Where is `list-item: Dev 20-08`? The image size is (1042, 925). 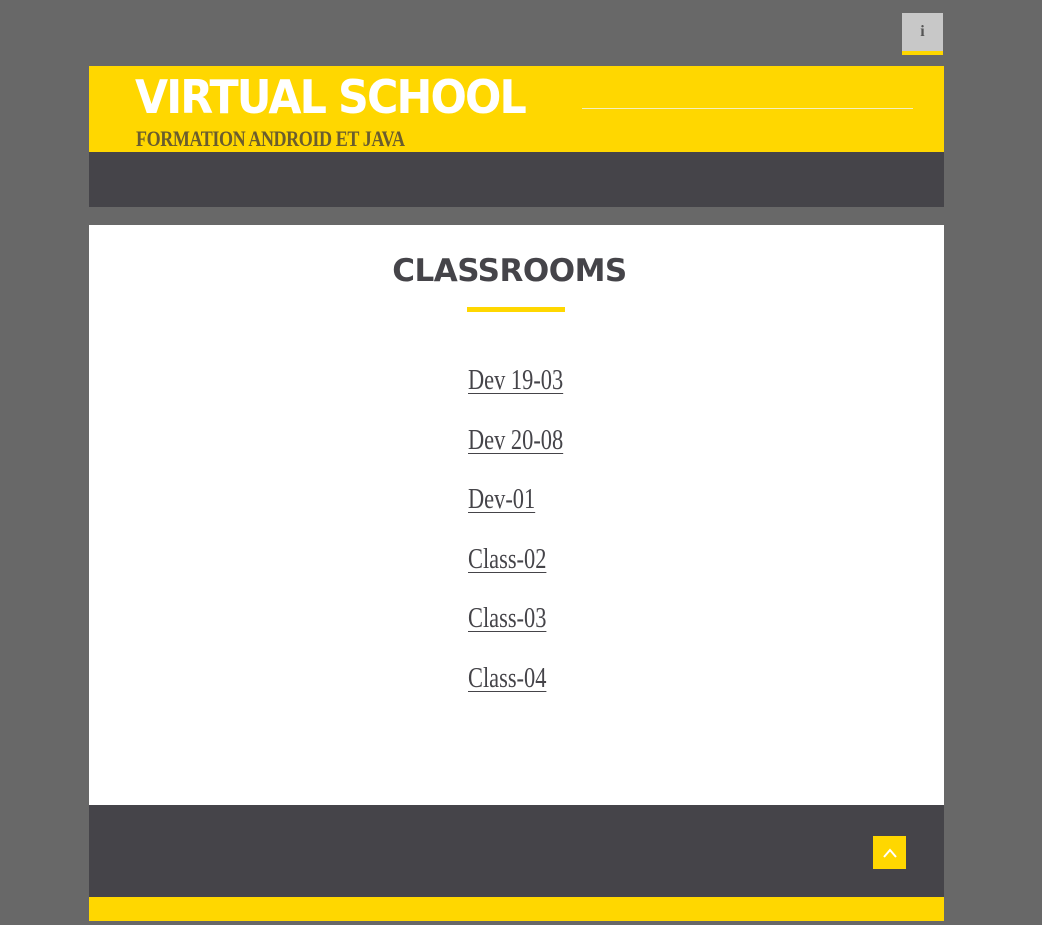
list-item: Dev 20-08 is located at coordinates (527, 455).